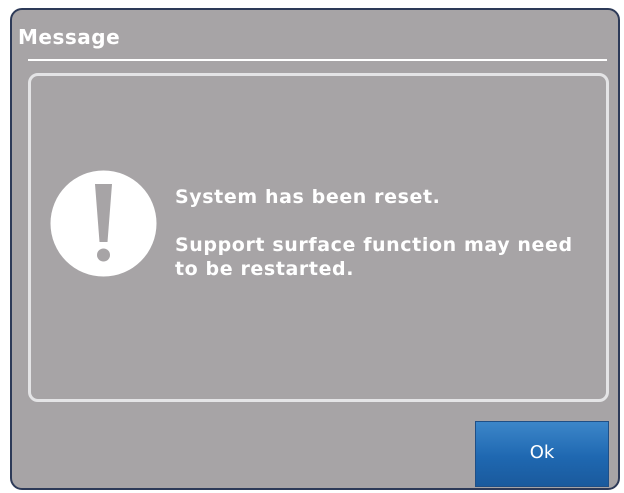  Describe the element at coordinates (542, 454) in the screenshot. I see `ok-button: Ok` at that location.